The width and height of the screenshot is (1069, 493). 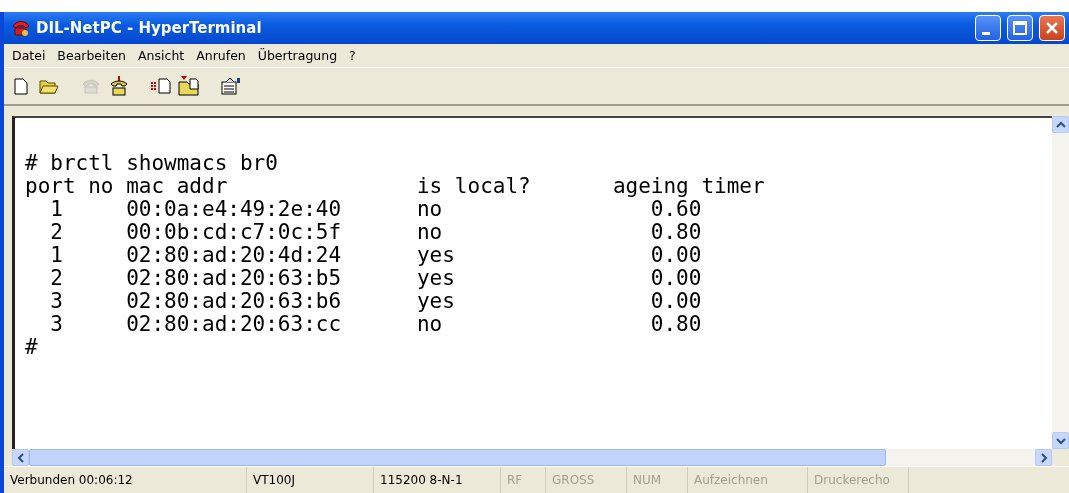 What do you see at coordinates (234, 324) in the screenshot?
I see `terminal-cell-text: 02:80:ad:20:63:cc` at bounding box center [234, 324].